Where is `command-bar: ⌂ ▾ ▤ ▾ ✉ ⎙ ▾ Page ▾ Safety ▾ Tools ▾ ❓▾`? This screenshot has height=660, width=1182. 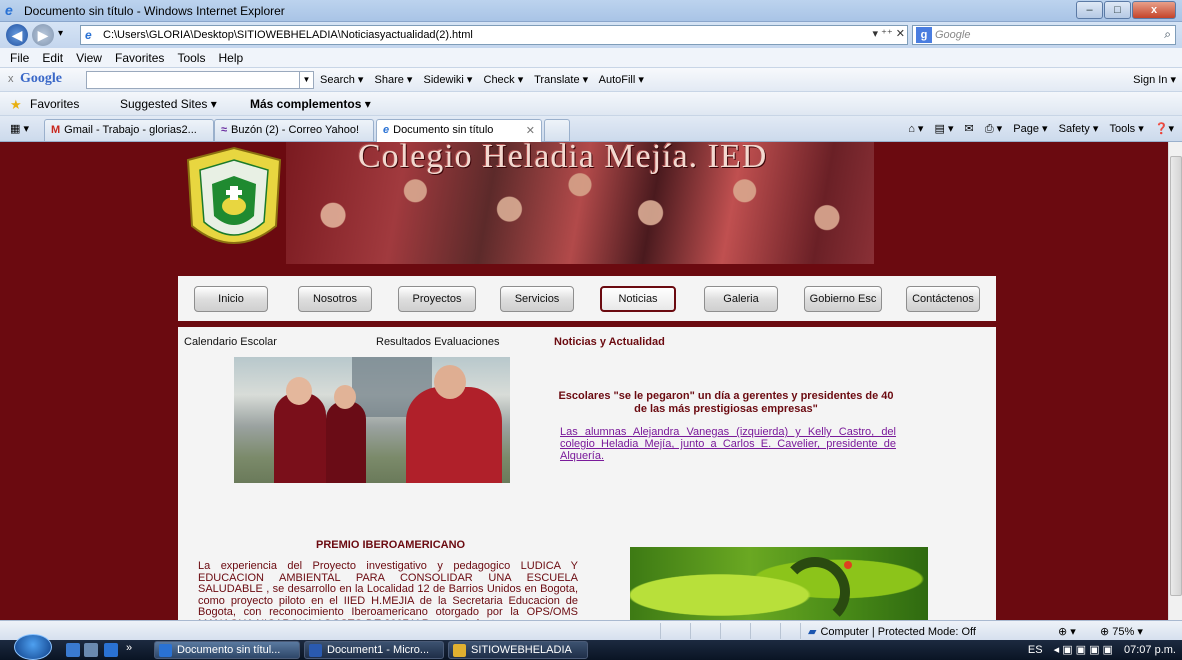 command-bar: ⌂ ▾ ▤ ▾ ✉ ⎙ ▾ Page ▾ Safety ▾ Tools ▾ ❓▾ is located at coordinates (1037, 129).